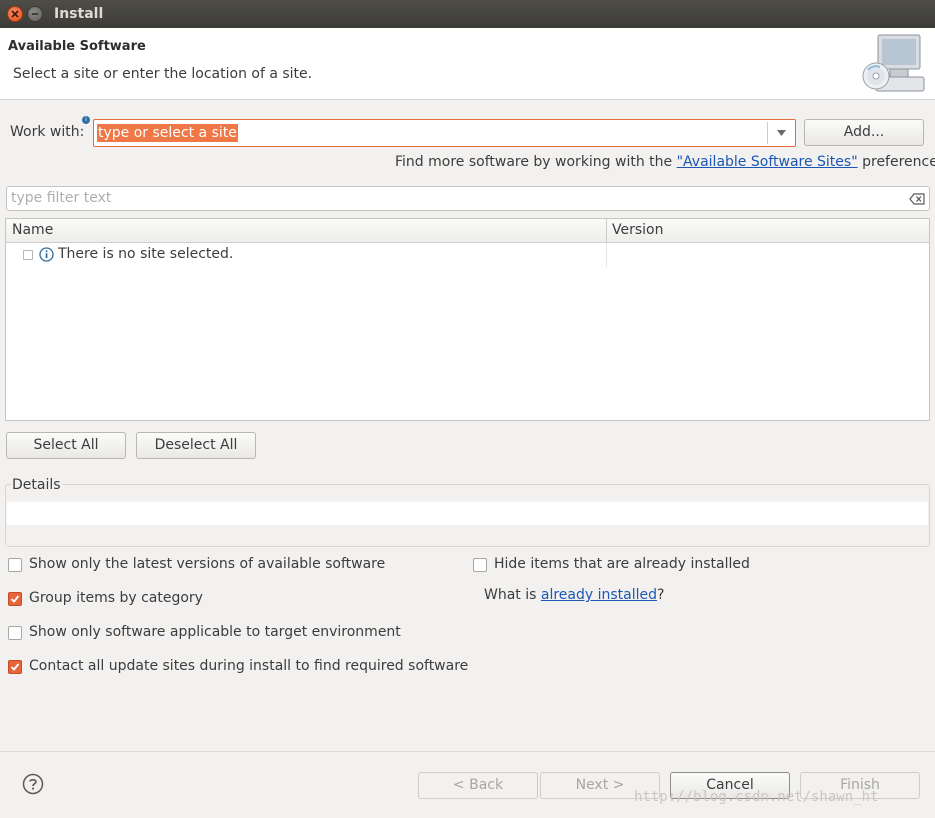  I want to click on work-with-label: Work with:, so click(47, 132).